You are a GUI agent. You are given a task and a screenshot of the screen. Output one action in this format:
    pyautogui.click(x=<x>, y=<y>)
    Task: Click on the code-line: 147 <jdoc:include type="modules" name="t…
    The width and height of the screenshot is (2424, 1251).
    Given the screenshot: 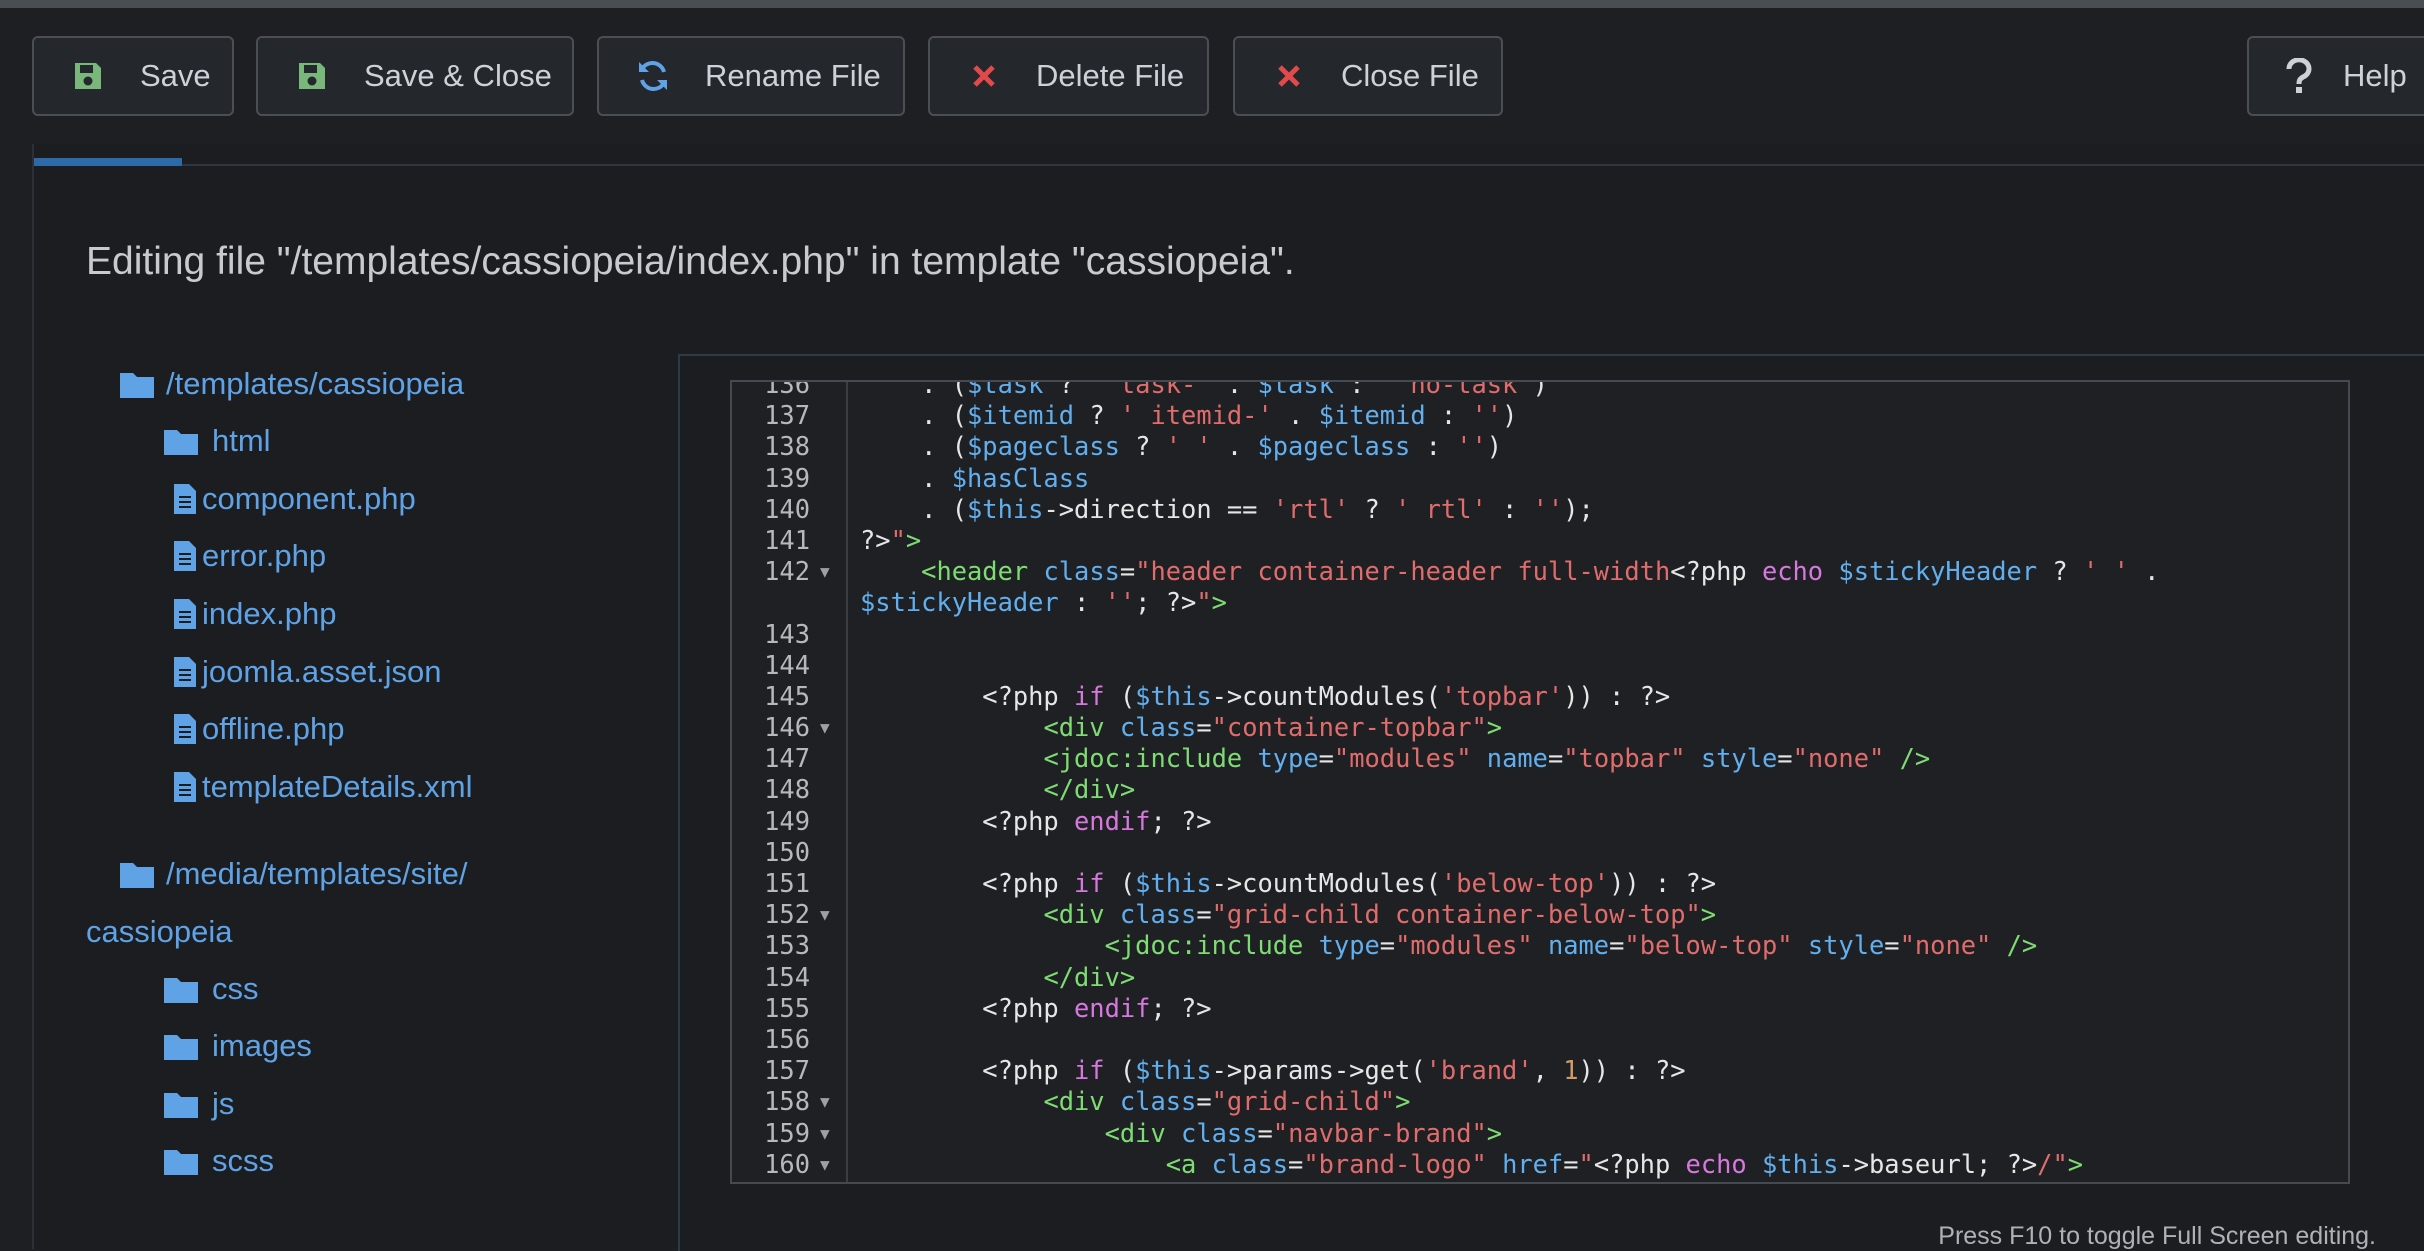 What is the action you would take?
    pyautogui.click(x=1540, y=758)
    